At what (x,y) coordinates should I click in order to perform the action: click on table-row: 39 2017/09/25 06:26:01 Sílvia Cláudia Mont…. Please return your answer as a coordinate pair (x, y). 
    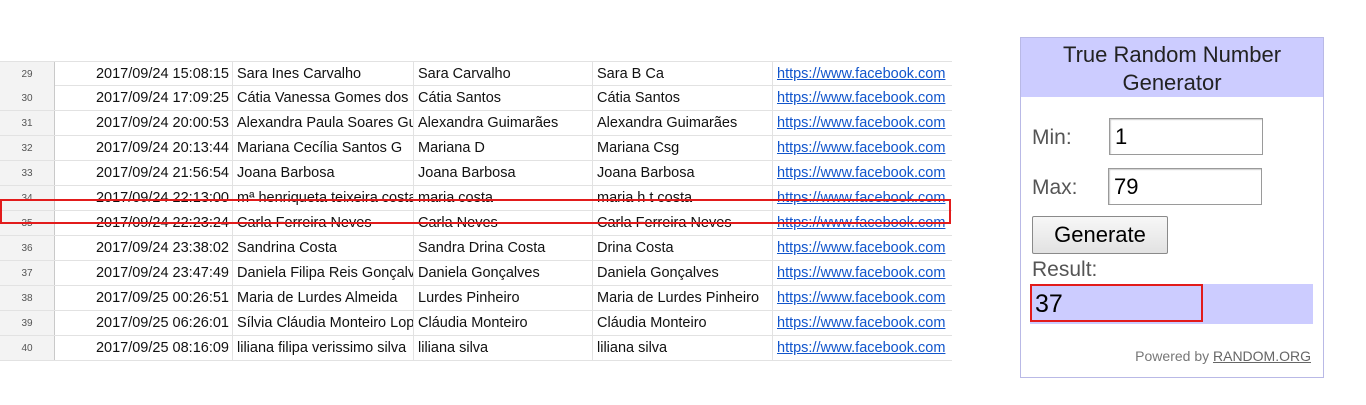
    Looking at the image, I should click on (476, 323).